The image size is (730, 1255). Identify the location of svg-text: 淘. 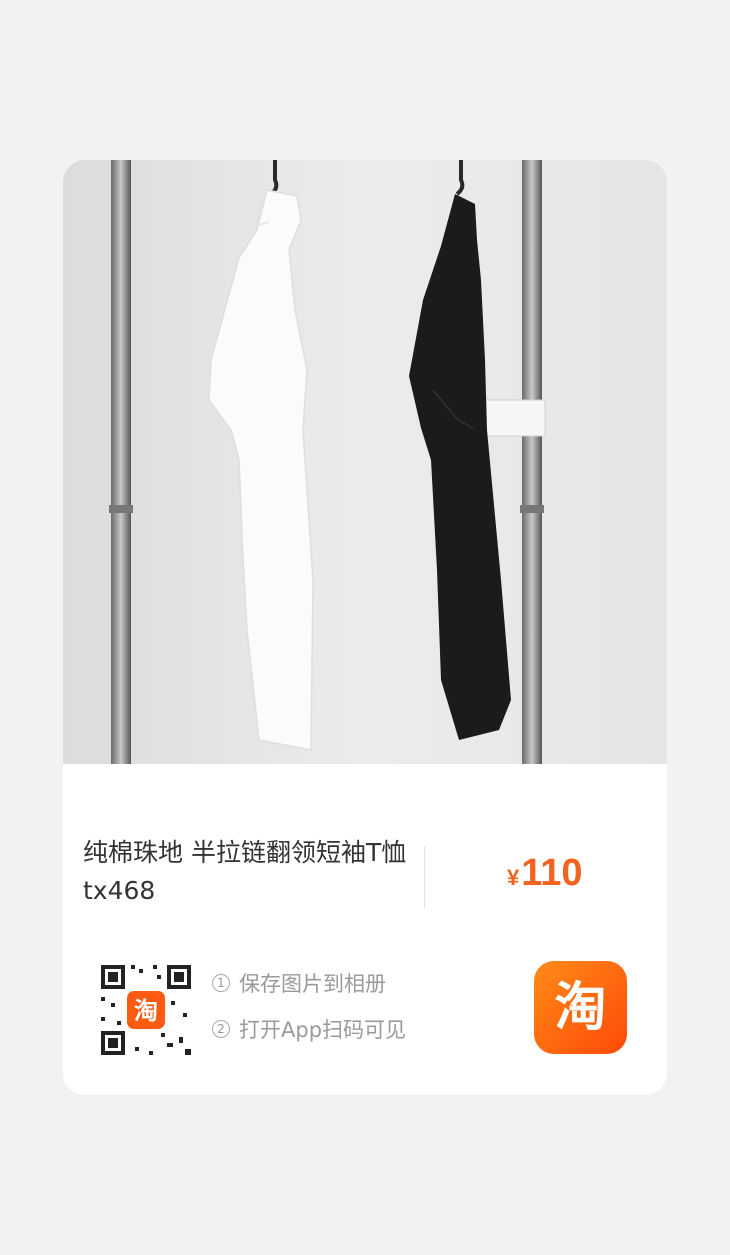
(146, 1011).